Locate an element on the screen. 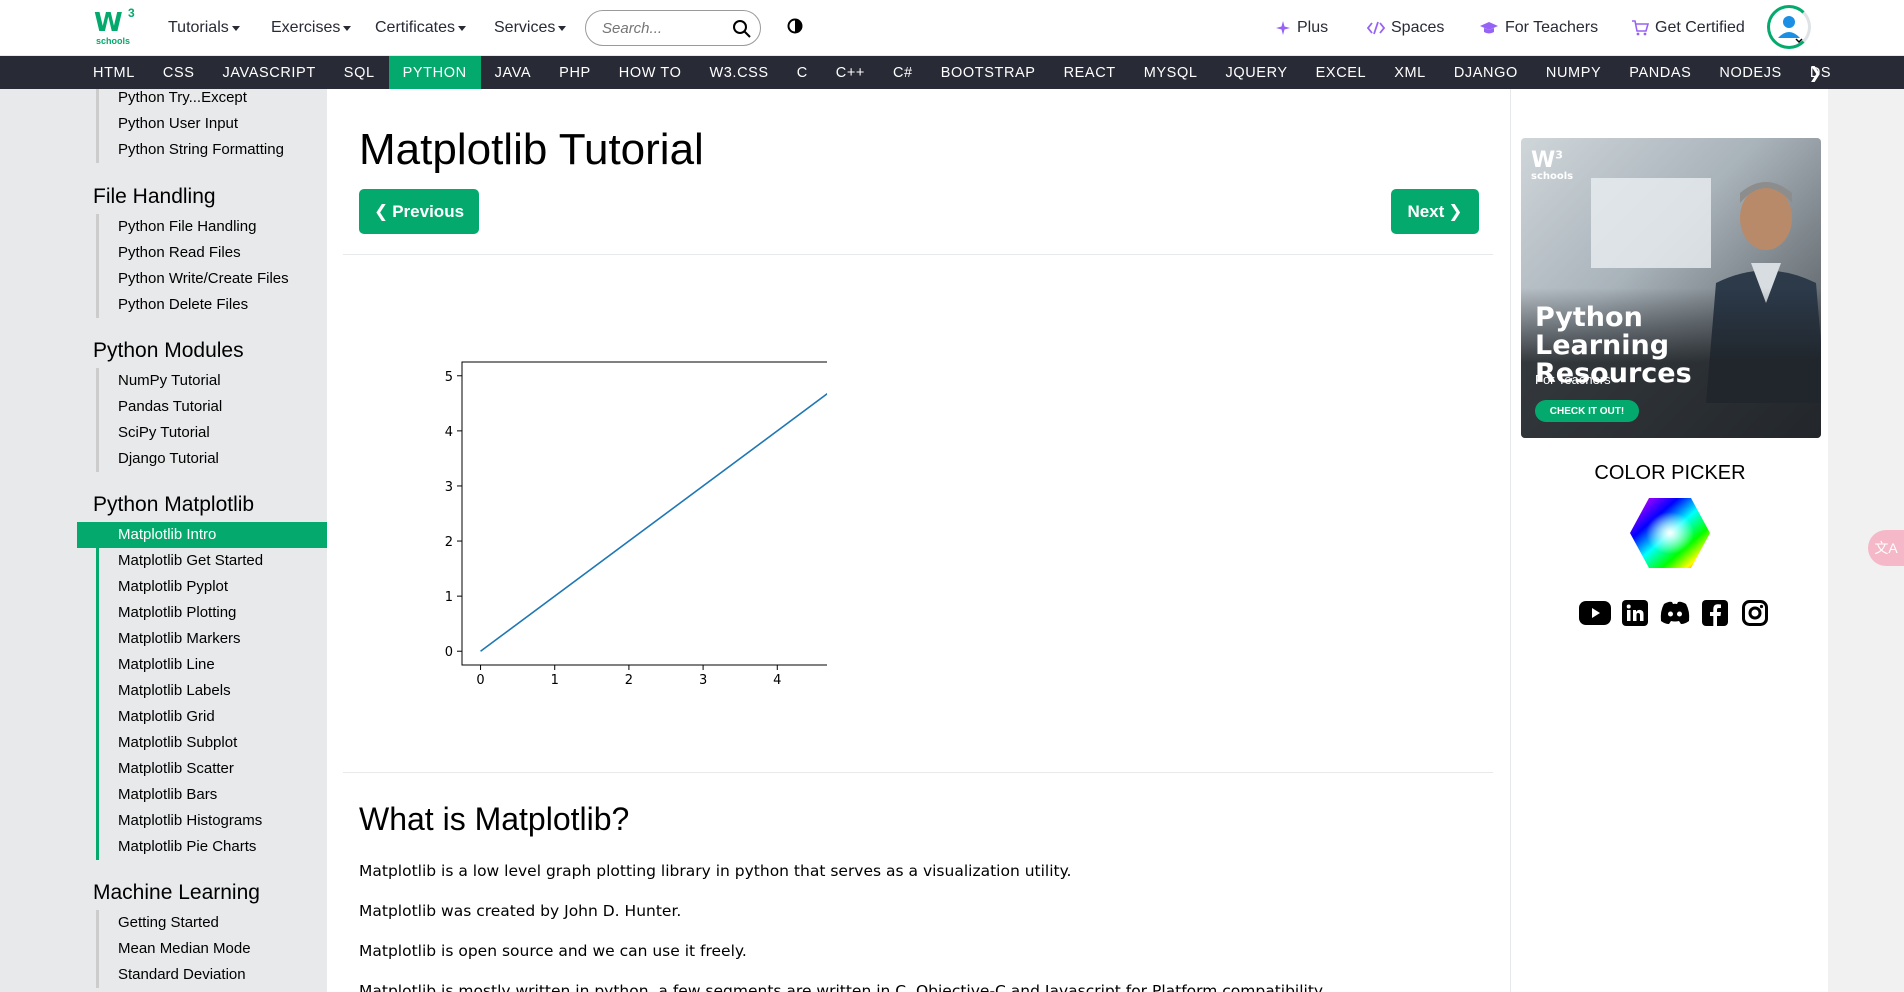 The image size is (1904, 992). sidebar-link: Matplotlib Grid is located at coordinates (213, 717).